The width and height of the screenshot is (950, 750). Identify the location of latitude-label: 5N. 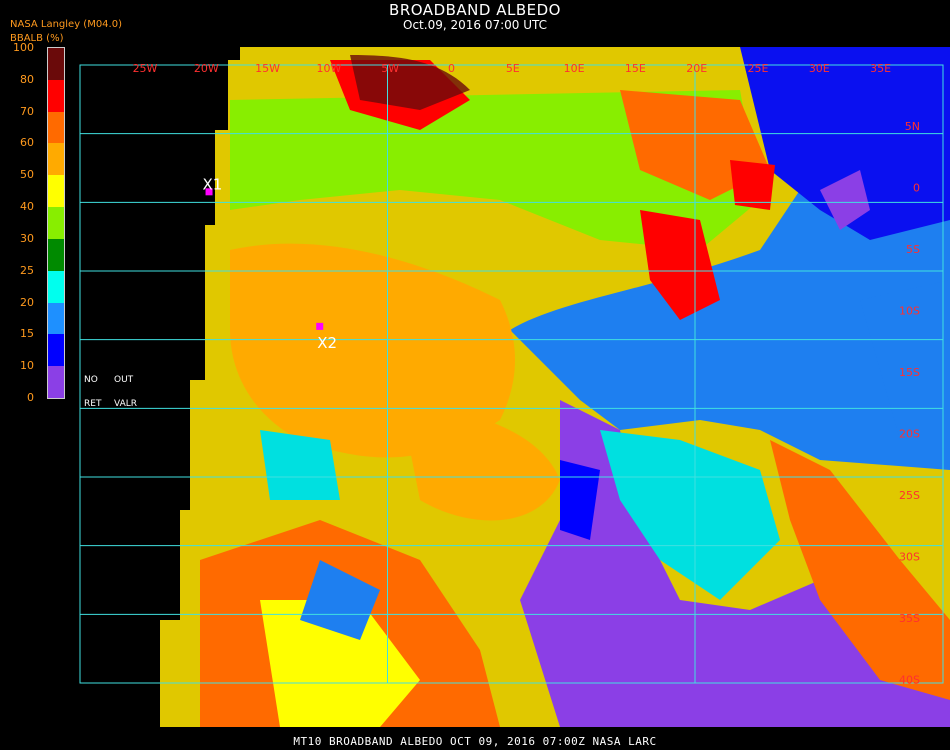
(912, 126).